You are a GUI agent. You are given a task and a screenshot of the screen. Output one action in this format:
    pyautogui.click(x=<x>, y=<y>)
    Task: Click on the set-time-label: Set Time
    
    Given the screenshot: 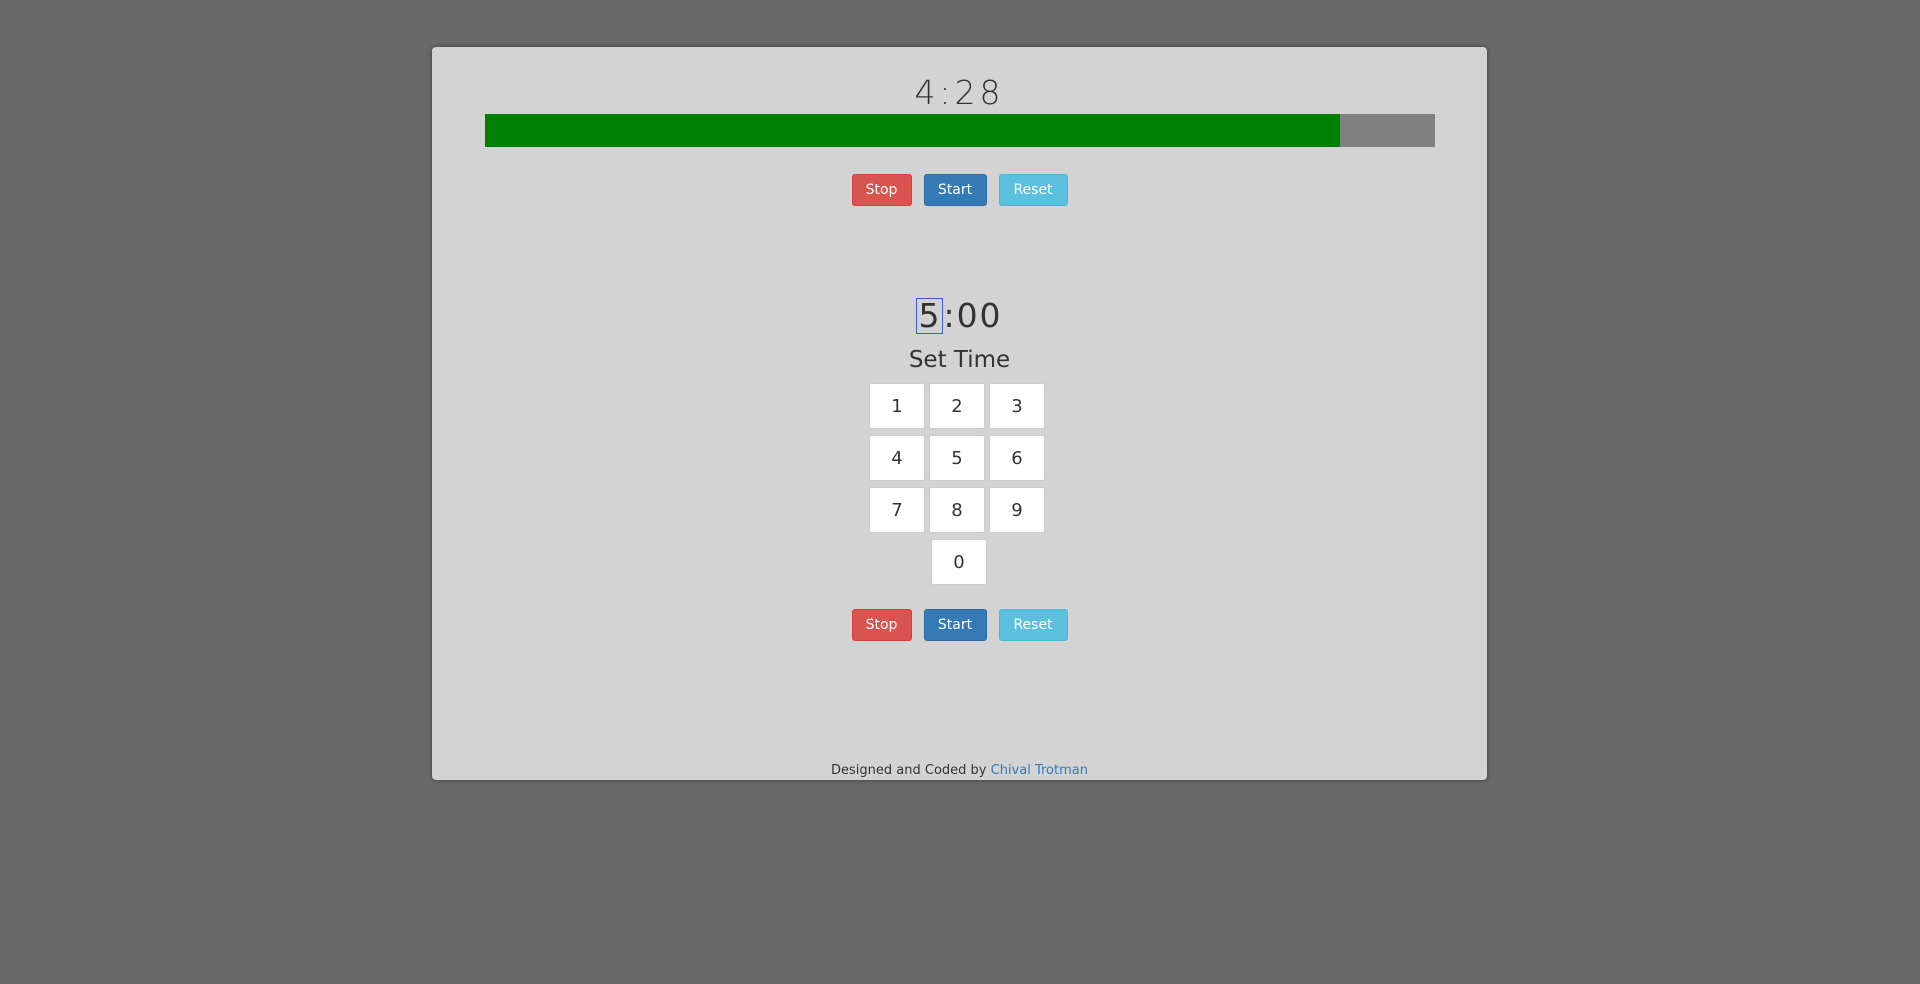 What is the action you would take?
    pyautogui.click(x=959, y=360)
    